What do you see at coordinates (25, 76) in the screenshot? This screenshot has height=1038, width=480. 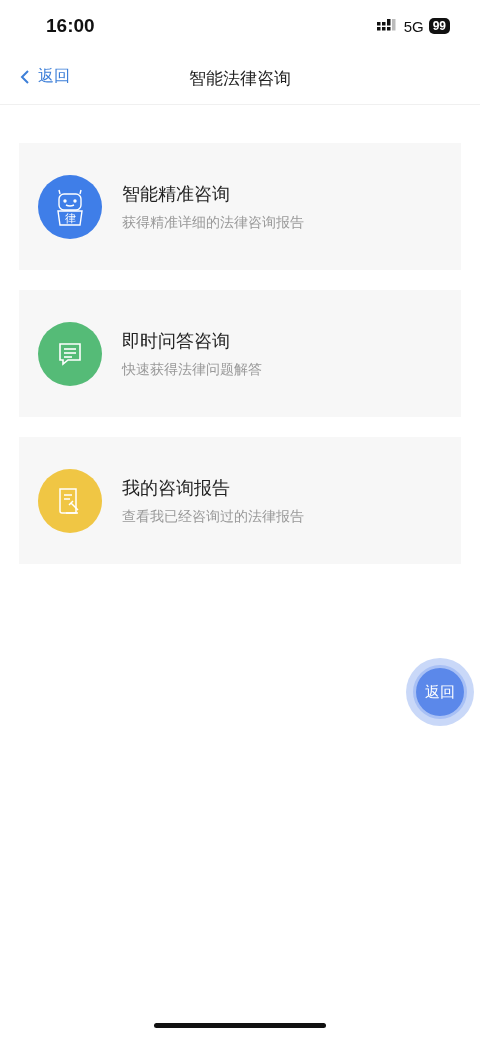 I see `chevron-left-icon` at bounding box center [25, 76].